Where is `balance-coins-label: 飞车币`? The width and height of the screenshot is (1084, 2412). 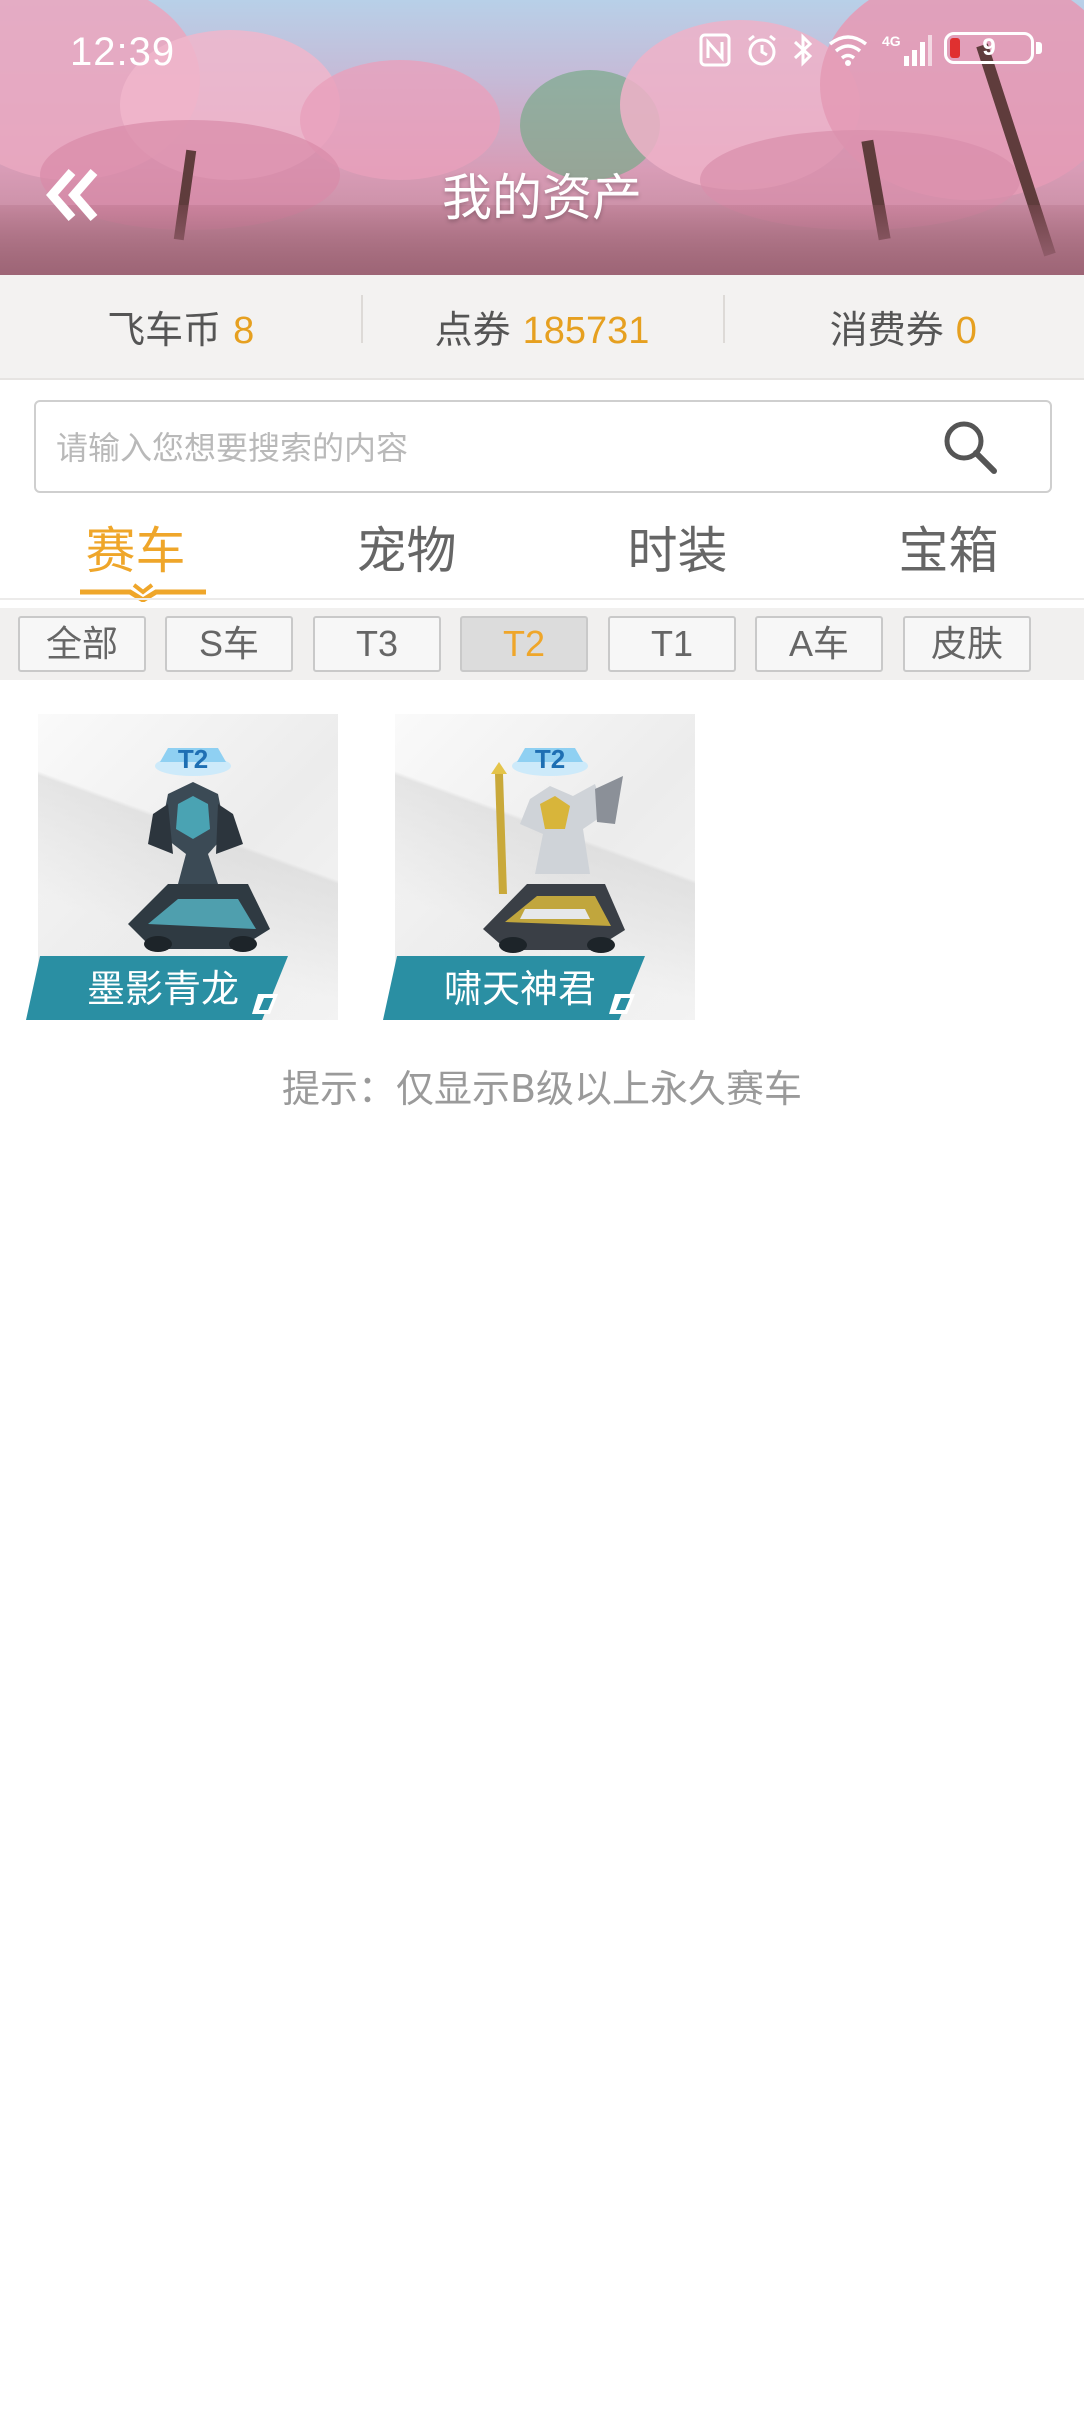 balance-coins-label: 飞车币 is located at coordinates (164, 330).